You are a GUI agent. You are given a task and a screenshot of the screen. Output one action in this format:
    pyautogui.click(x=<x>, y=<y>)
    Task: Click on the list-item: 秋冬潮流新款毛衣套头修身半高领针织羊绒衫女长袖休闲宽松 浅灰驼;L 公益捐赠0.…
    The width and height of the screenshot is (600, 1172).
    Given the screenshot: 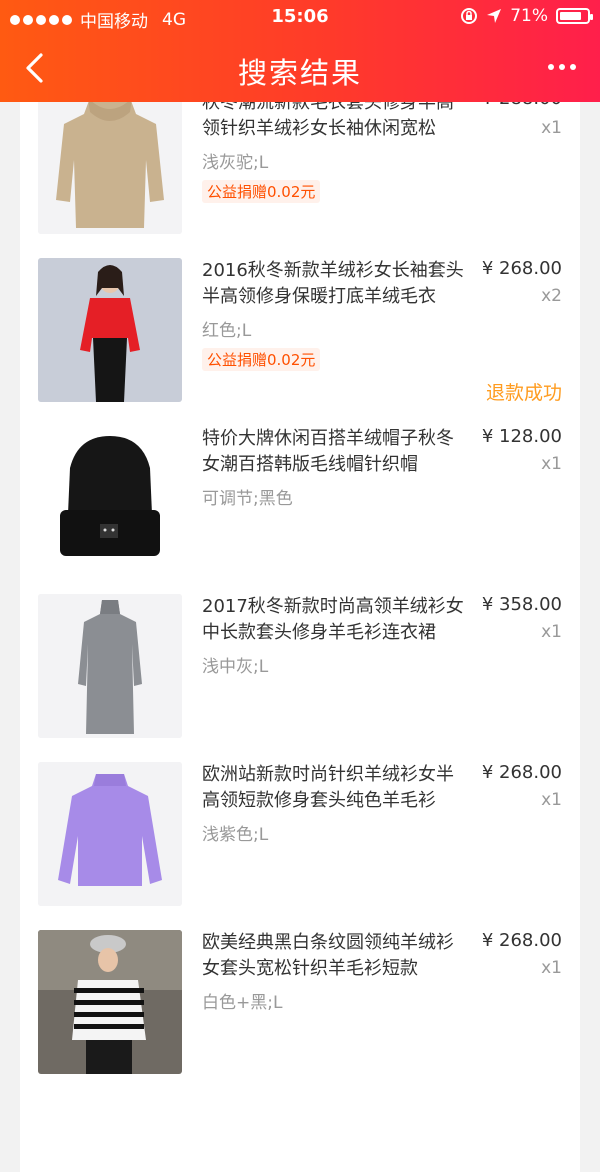 What is the action you would take?
    pyautogui.click(x=300, y=173)
    